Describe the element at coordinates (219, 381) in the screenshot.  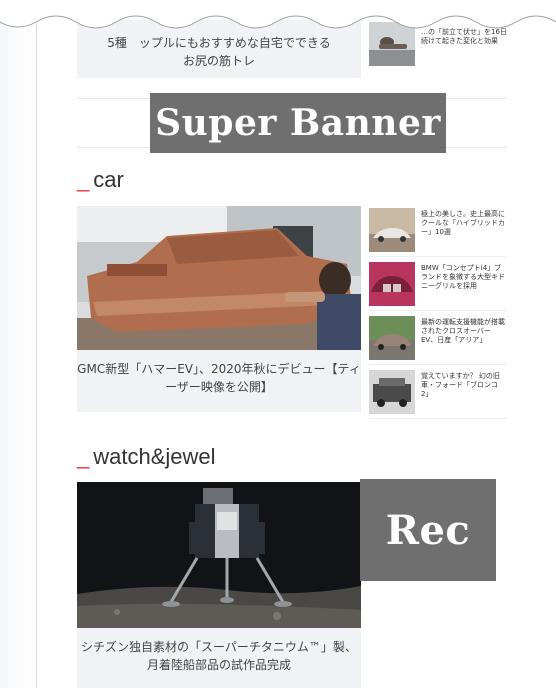
I see `car-hero-caption: GMC新型「ハマーEV」、2020年秋にデビュー【ティーザー映像を公開】` at that location.